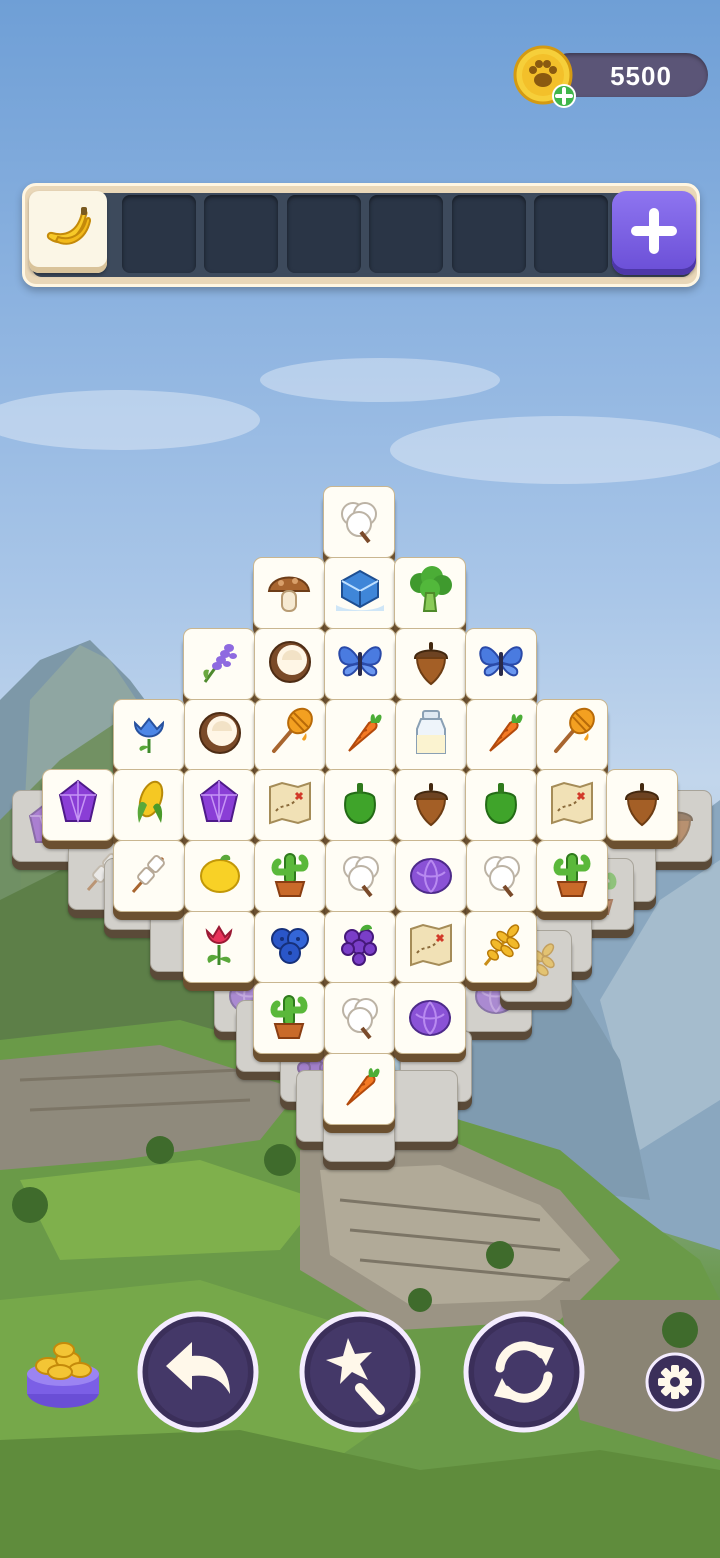 The image size is (720, 1558). What do you see at coordinates (198, 1372) in the screenshot?
I see `undo-button` at bounding box center [198, 1372].